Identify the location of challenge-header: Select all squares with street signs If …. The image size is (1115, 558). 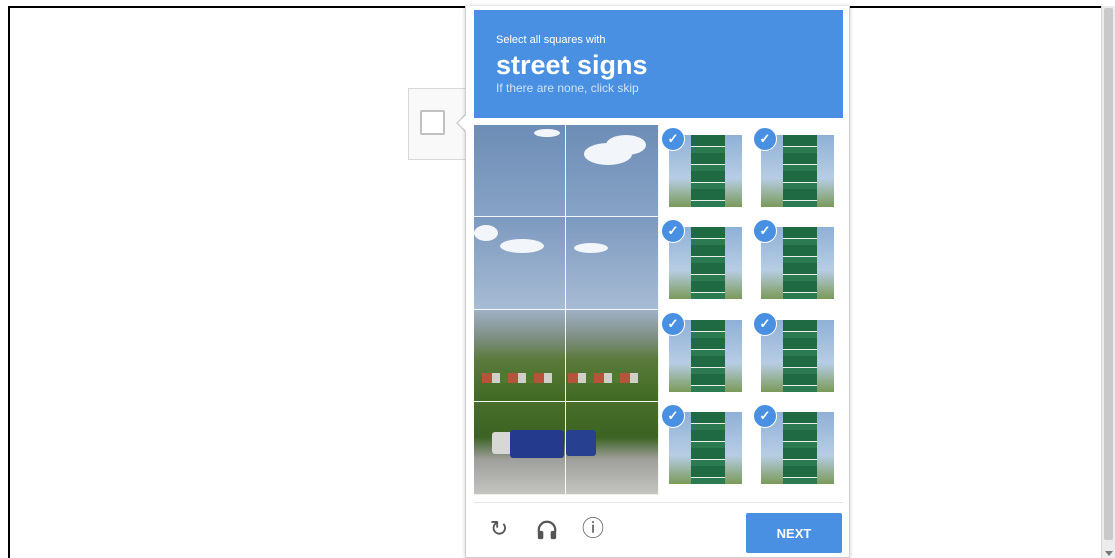
(658, 64).